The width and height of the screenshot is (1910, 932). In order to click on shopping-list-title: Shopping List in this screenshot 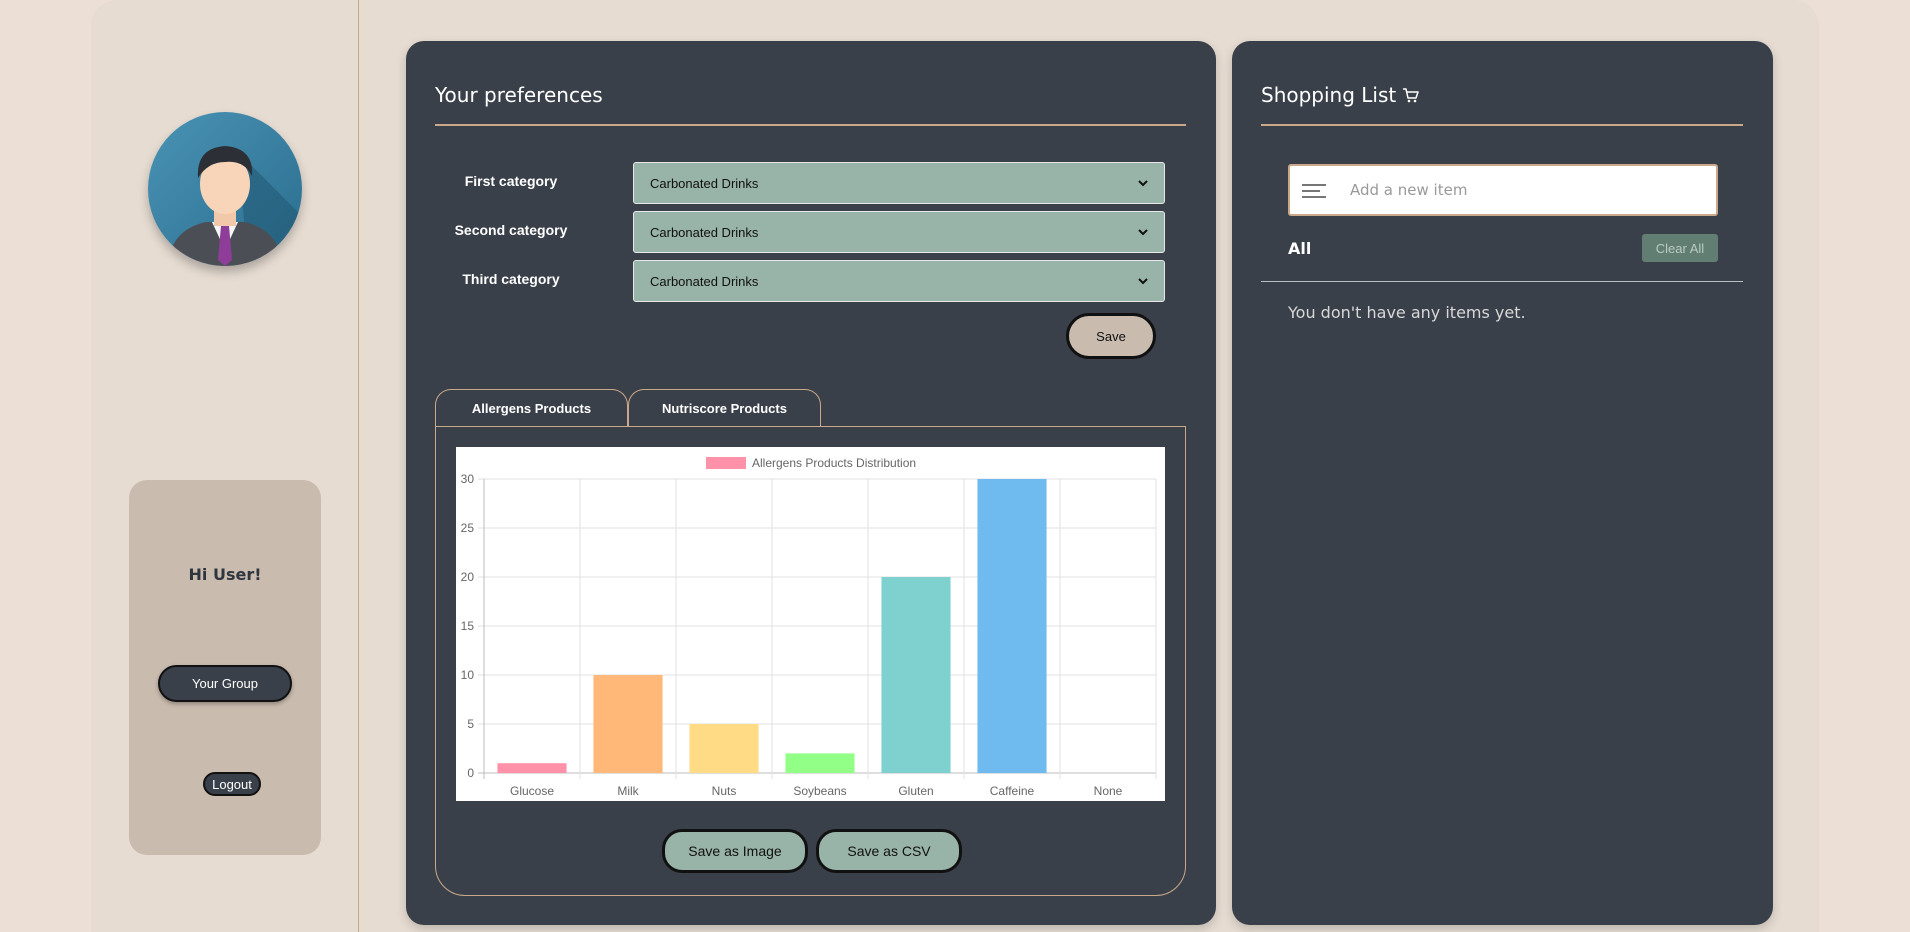, I will do `click(1340, 95)`.